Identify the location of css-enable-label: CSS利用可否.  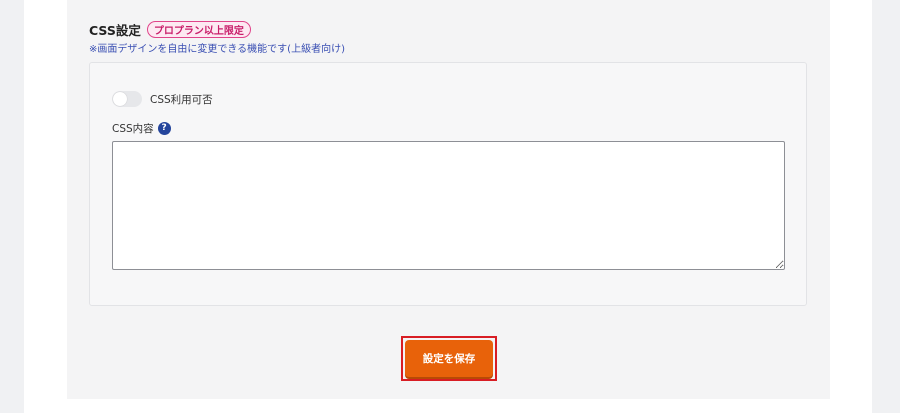
(181, 99).